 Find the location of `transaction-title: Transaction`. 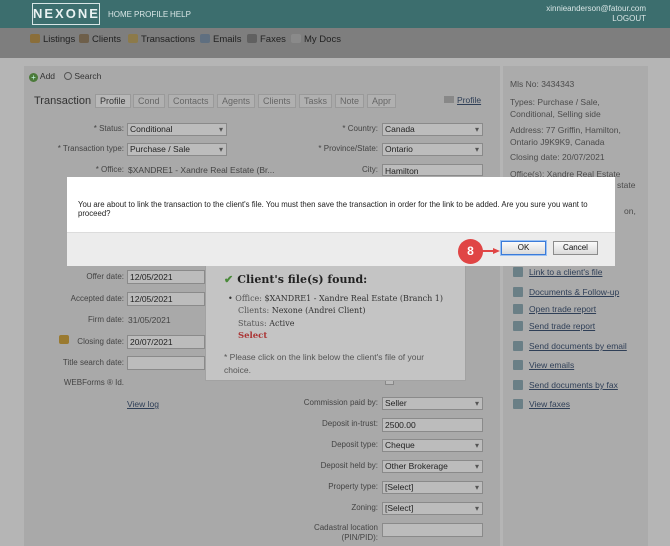

transaction-title: Transaction is located at coordinates (63, 101).